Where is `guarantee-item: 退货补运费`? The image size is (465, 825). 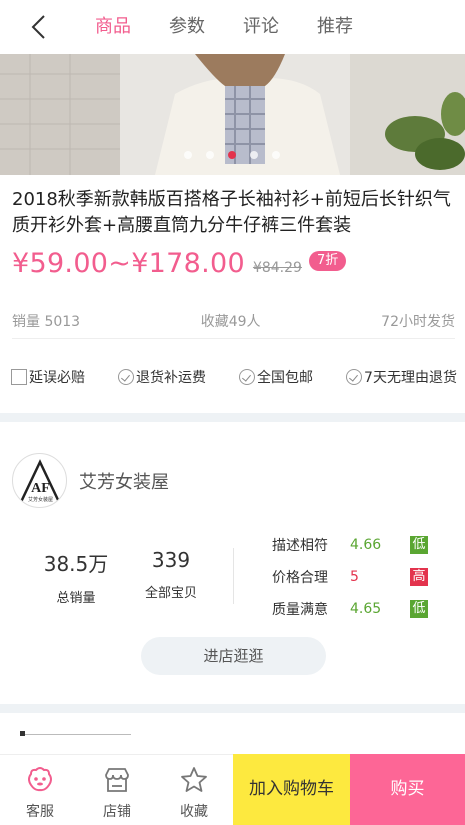 guarantee-item: 退货补运费 is located at coordinates (162, 377).